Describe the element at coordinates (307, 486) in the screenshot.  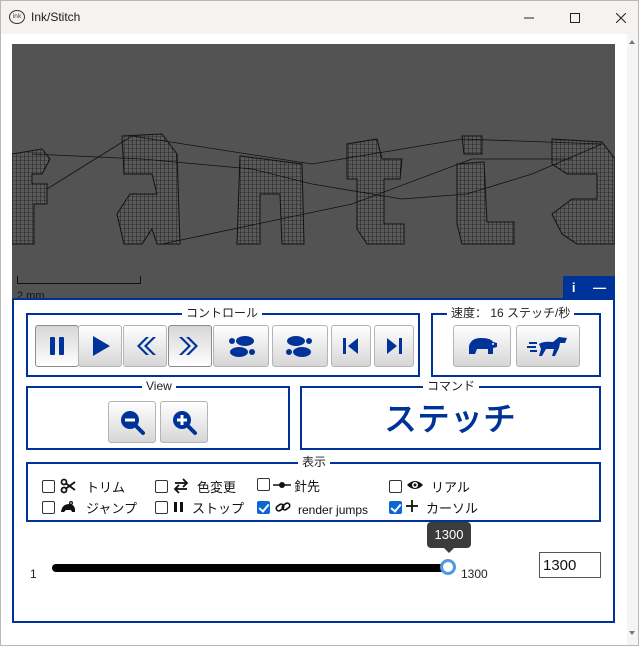
I see `needle-point-label: 針先` at that location.